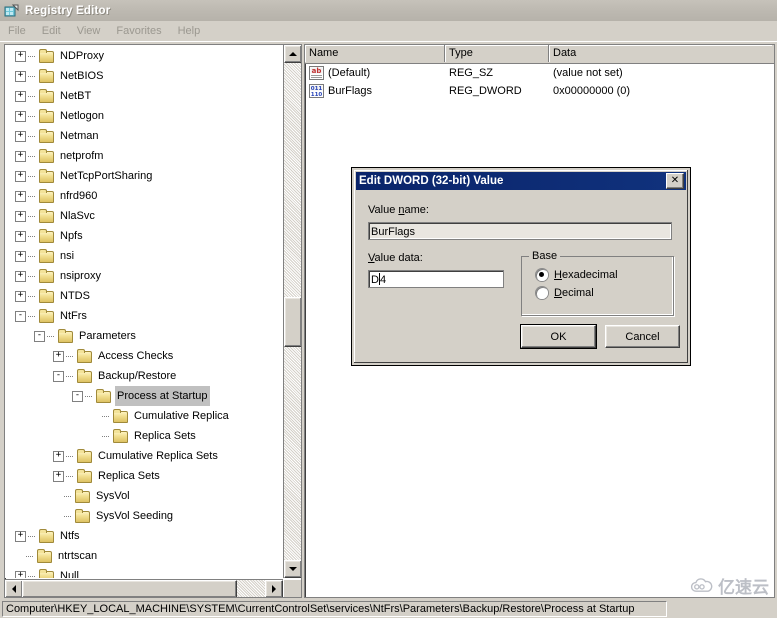 The image size is (777, 618). Describe the element at coordinates (144, 536) in the screenshot. I see `tree-node: + Ntfs` at that location.